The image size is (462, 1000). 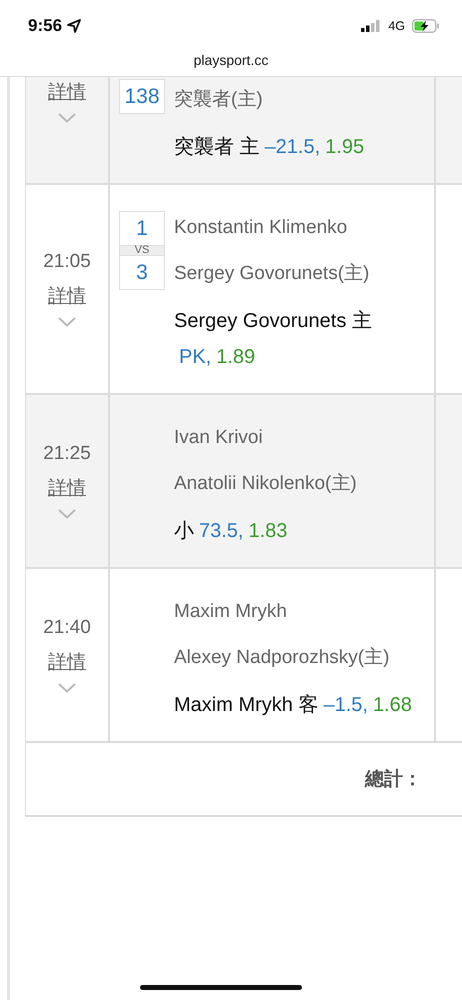 What do you see at coordinates (67, 262) in the screenshot?
I see `match-time: 21:05` at bounding box center [67, 262].